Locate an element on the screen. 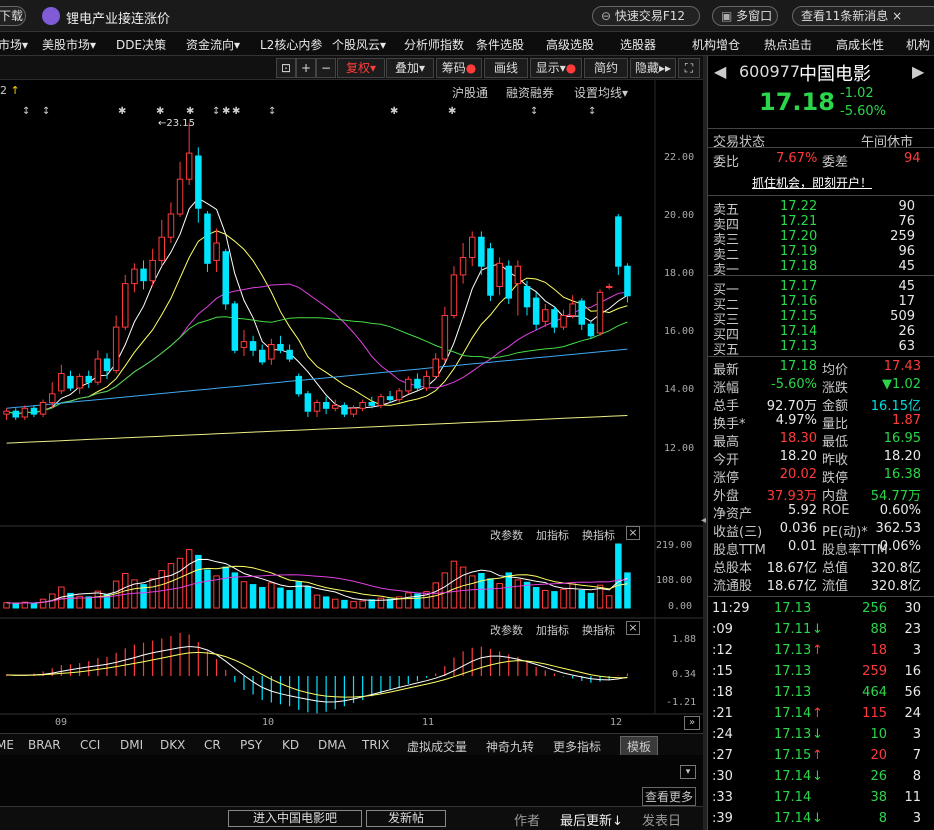  open-account-link: 抓住机会，即刻开户！ is located at coordinates (812, 182).